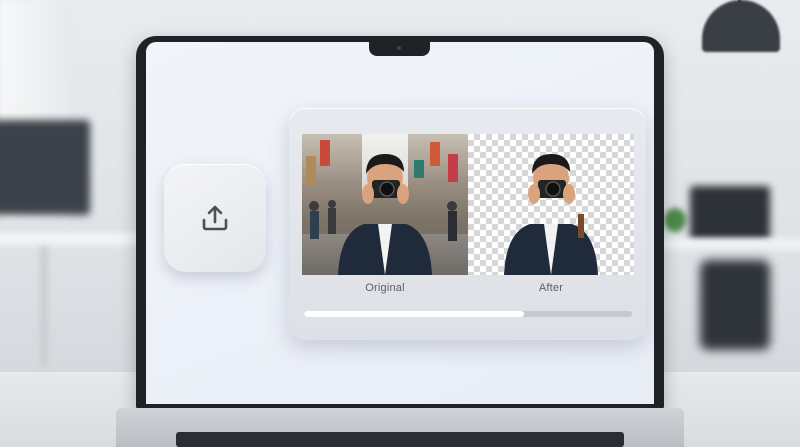 Image resolution: width=800 pixels, height=447 pixels. I want to click on progress-fill, so click(414, 314).